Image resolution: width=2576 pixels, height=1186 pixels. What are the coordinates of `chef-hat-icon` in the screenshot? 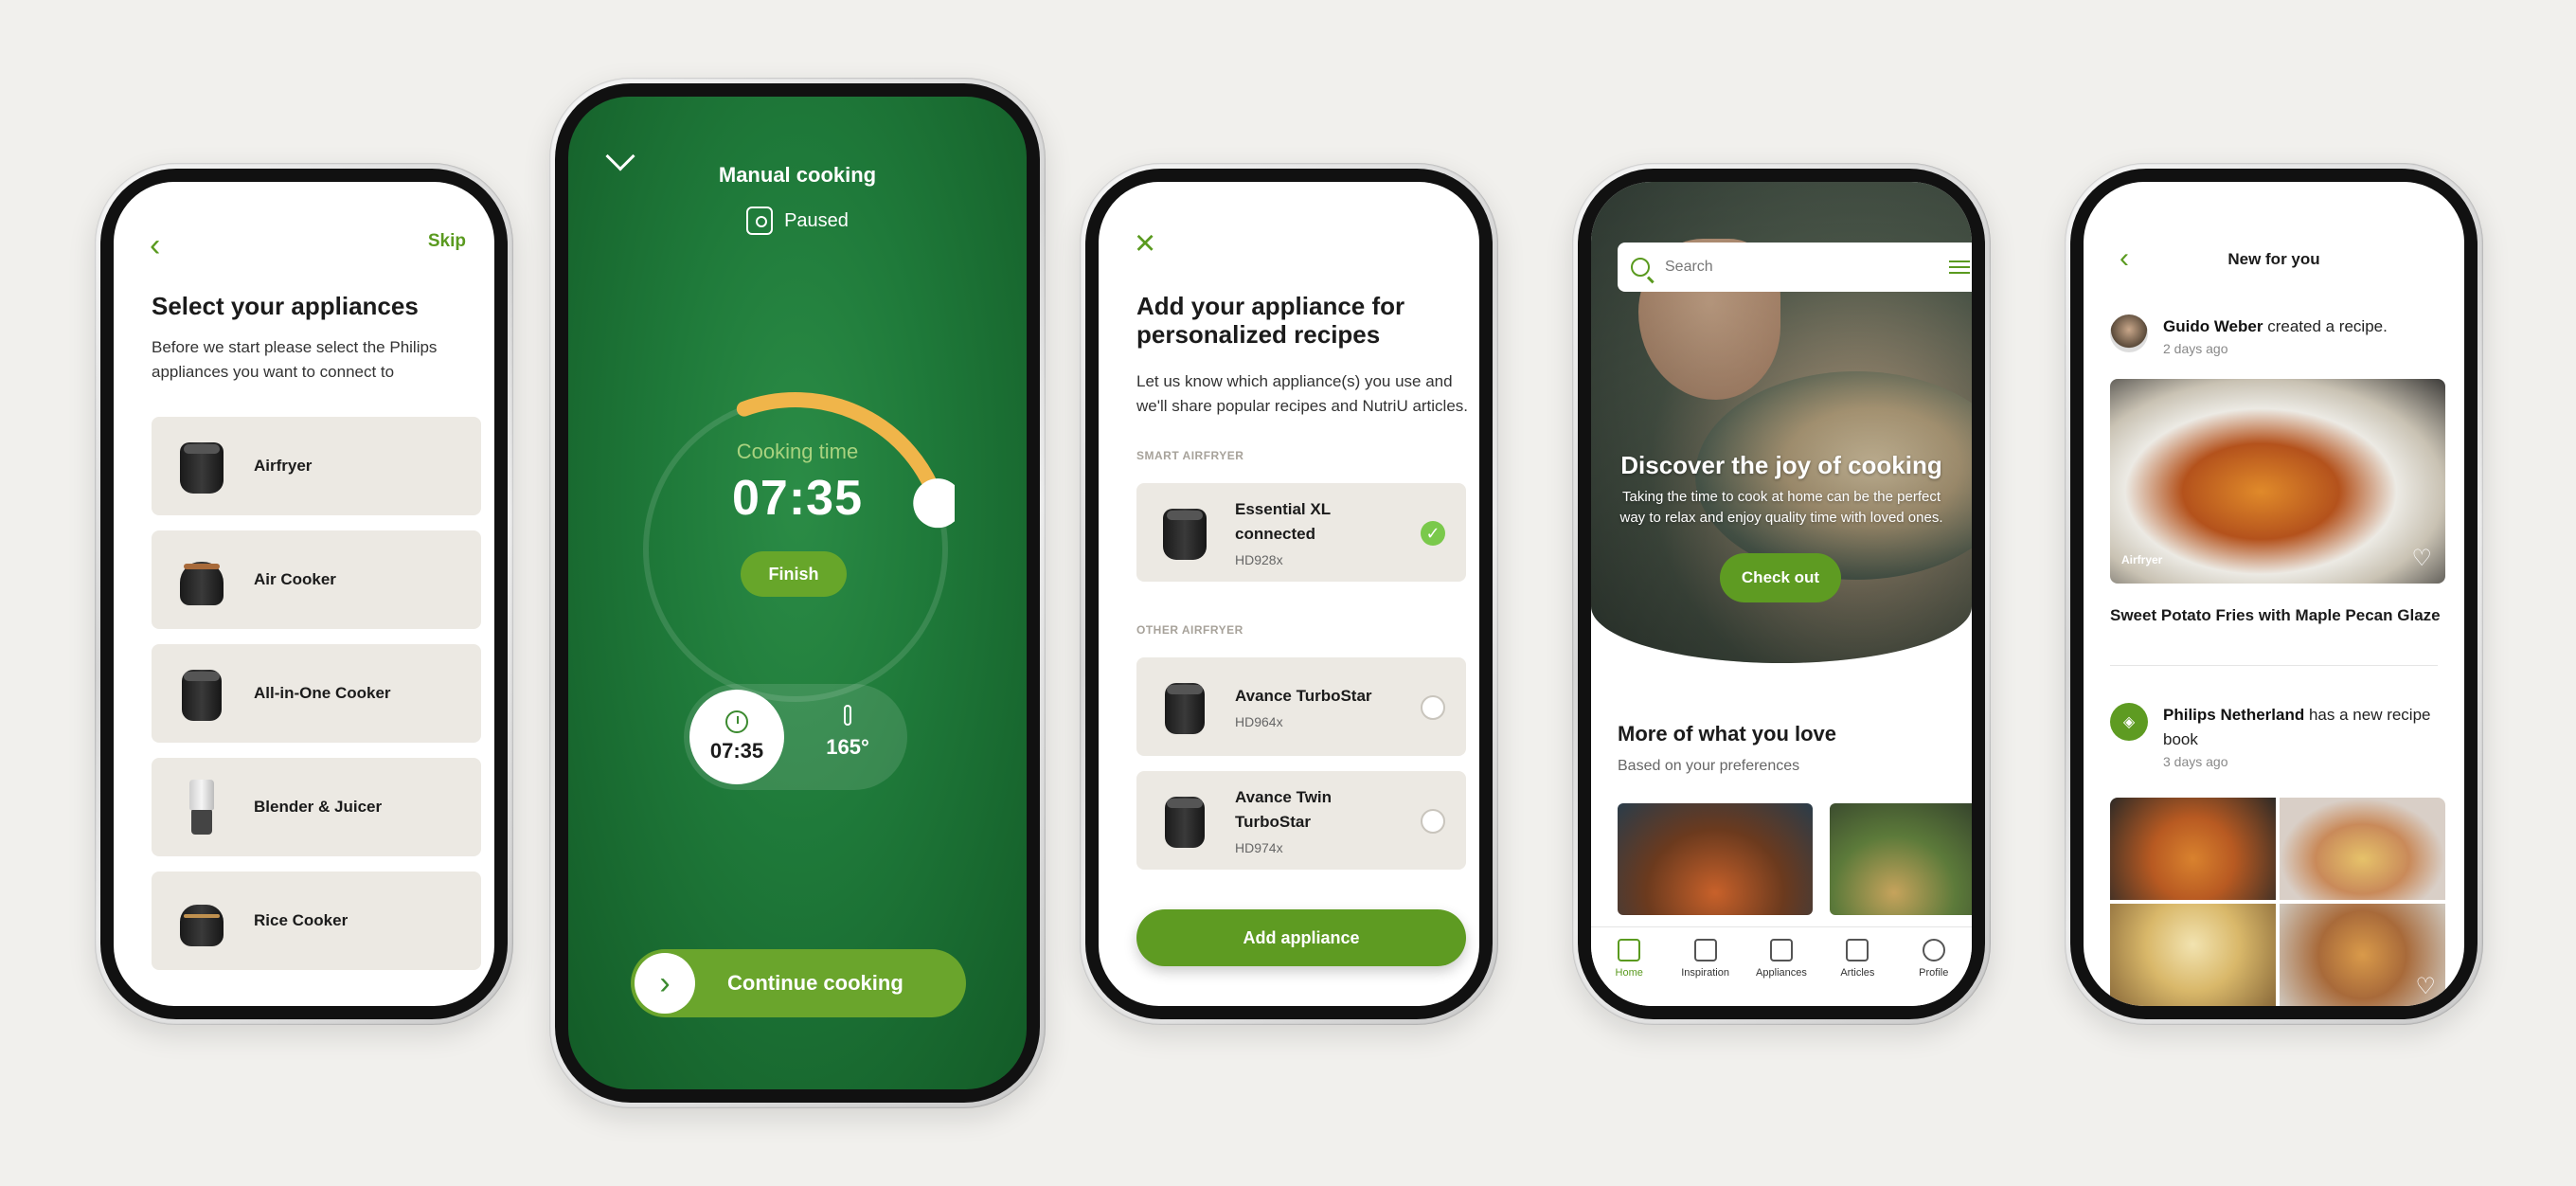 It's located at (1705, 950).